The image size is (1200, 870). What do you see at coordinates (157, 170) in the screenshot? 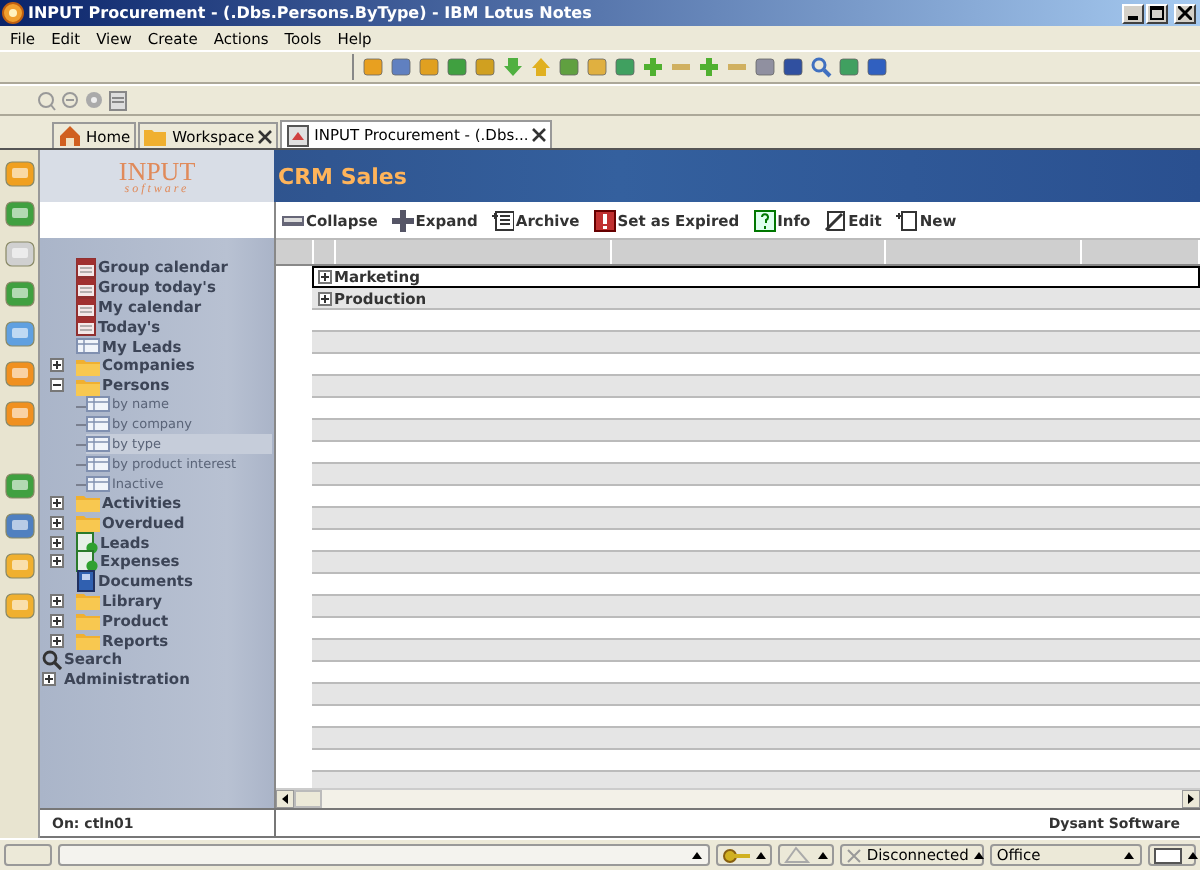
I see `logo-text: INPUT` at bounding box center [157, 170].